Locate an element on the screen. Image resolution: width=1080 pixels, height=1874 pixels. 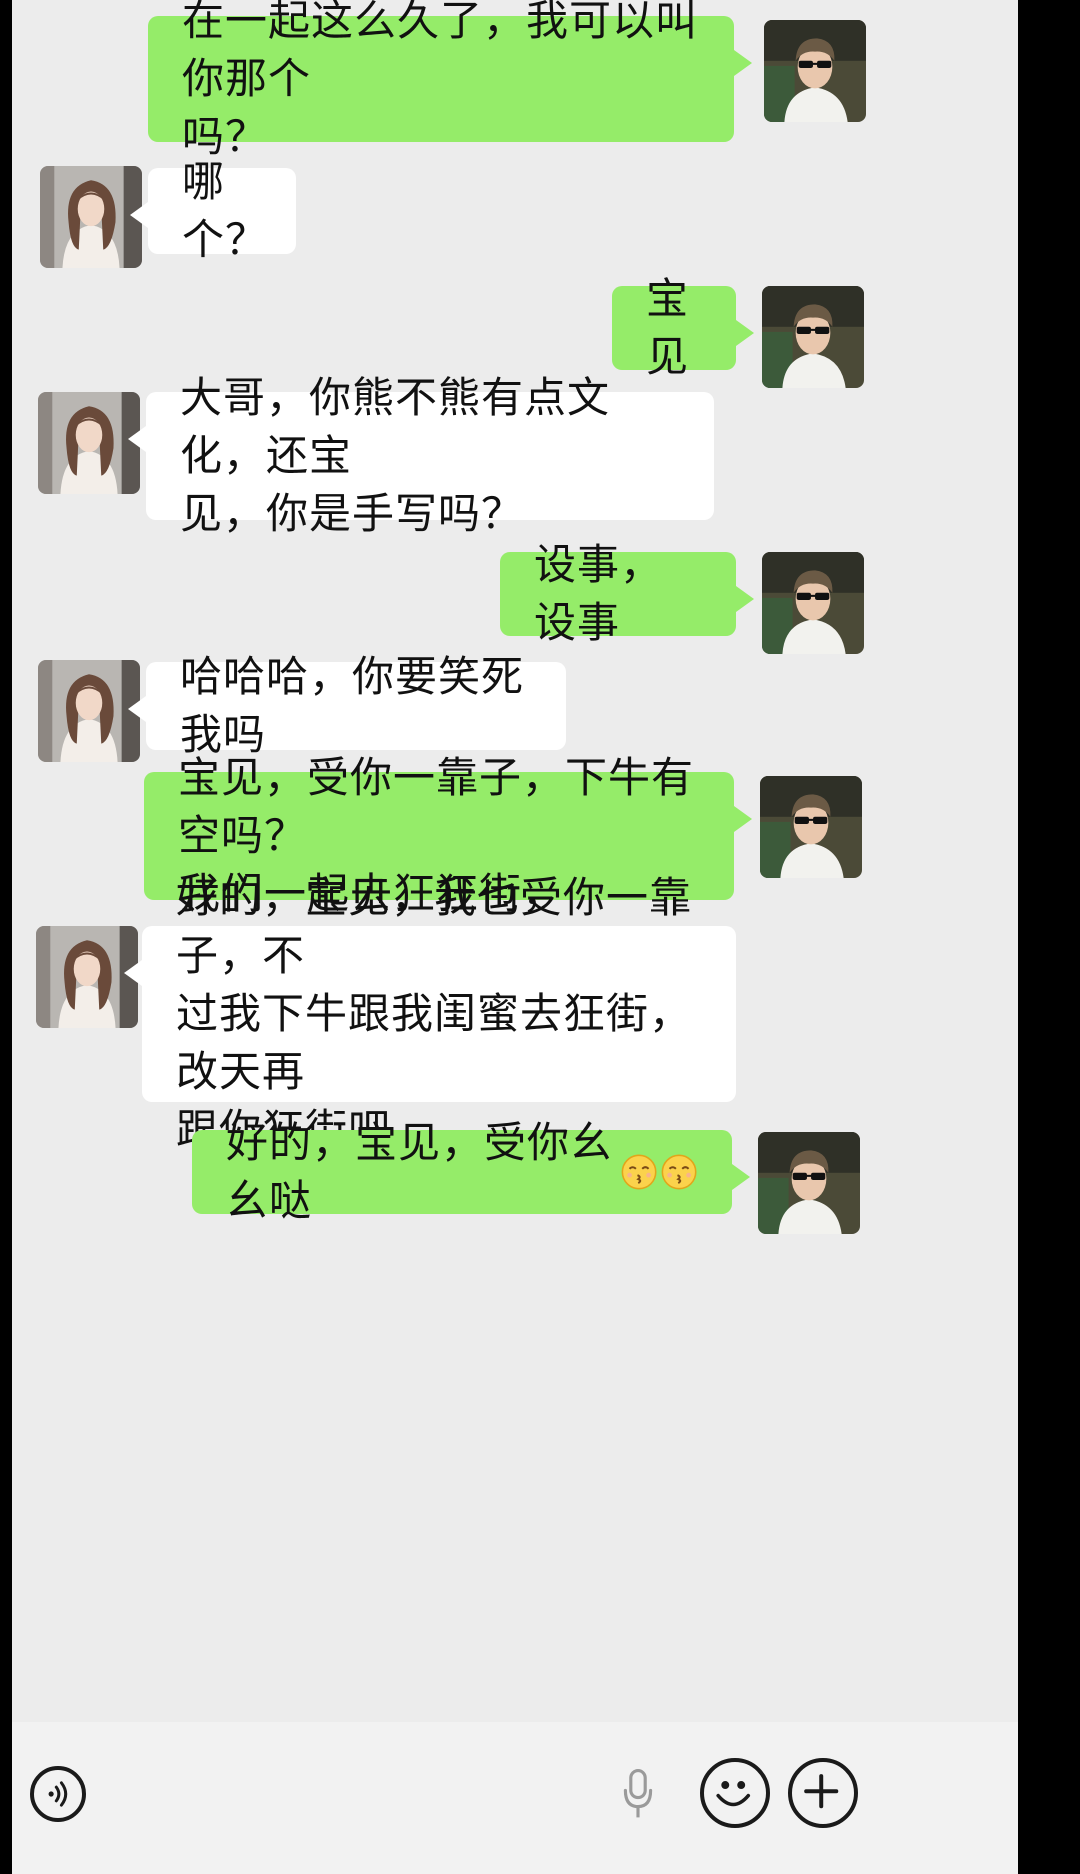
emoji-button is located at coordinates (735, 1793).